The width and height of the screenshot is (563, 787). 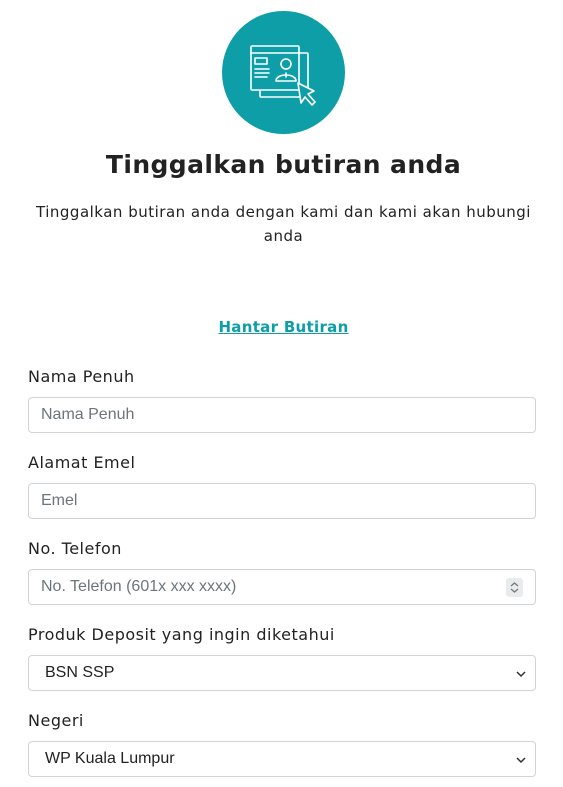 I want to click on email-label: Alamat Emel, so click(x=82, y=462).